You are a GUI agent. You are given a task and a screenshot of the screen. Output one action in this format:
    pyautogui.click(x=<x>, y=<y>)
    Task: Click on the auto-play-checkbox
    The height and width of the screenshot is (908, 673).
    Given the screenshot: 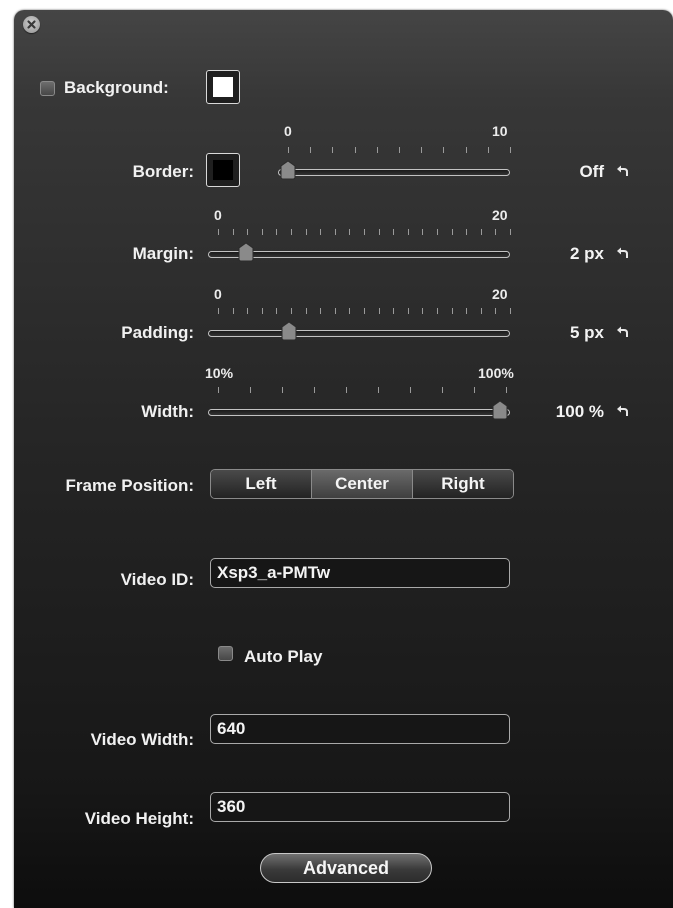 What is the action you would take?
    pyautogui.click(x=225, y=653)
    